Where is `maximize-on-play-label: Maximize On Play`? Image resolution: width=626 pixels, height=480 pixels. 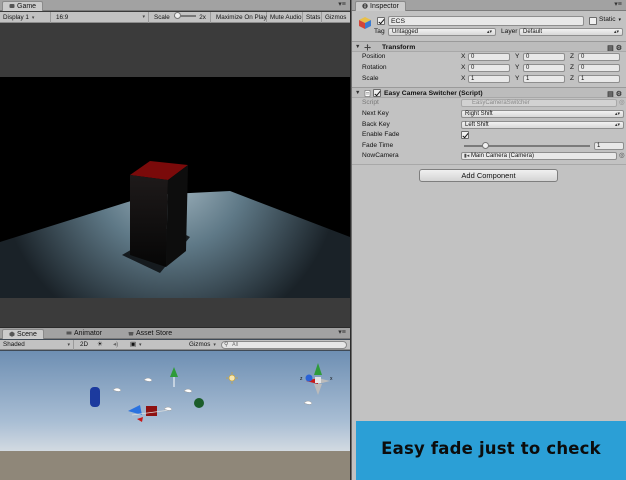
maximize-on-play-label: Maximize On Play is located at coordinates (241, 17).